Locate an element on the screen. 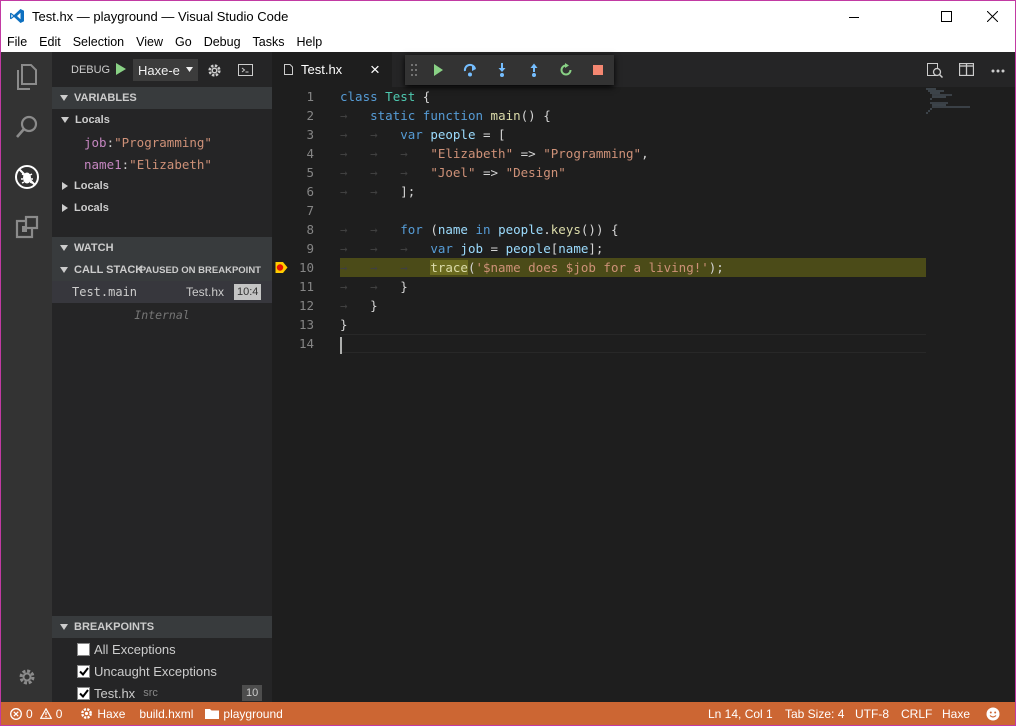 This screenshot has height=726, width=1016. search-button is located at coordinates (26, 127).